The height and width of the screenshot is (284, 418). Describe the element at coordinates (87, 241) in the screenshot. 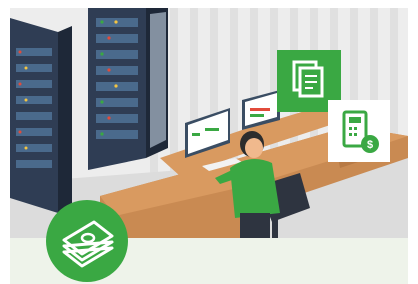

I see `money-stack-icon` at that location.